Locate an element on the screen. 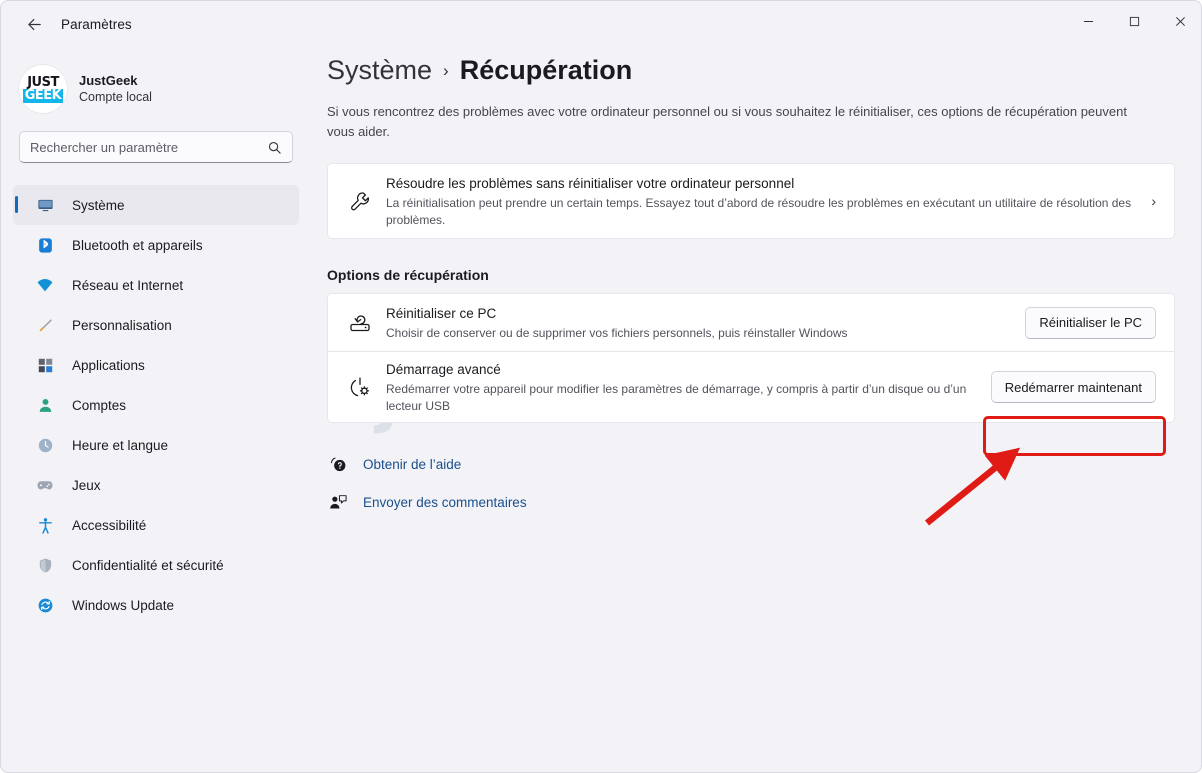 The height and width of the screenshot is (773, 1202). breadcrumb: Système › Récupération is located at coordinates (764, 70).